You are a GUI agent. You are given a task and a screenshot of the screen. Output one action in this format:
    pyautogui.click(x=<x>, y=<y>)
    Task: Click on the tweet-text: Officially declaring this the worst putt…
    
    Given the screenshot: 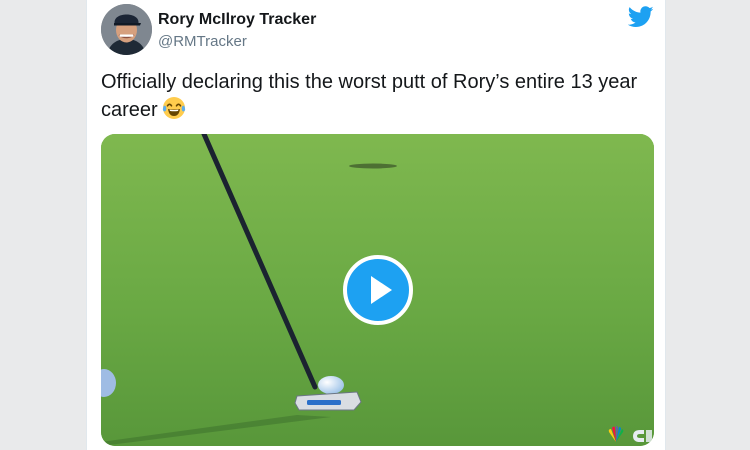 What is the action you would take?
    pyautogui.click(x=373, y=96)
    